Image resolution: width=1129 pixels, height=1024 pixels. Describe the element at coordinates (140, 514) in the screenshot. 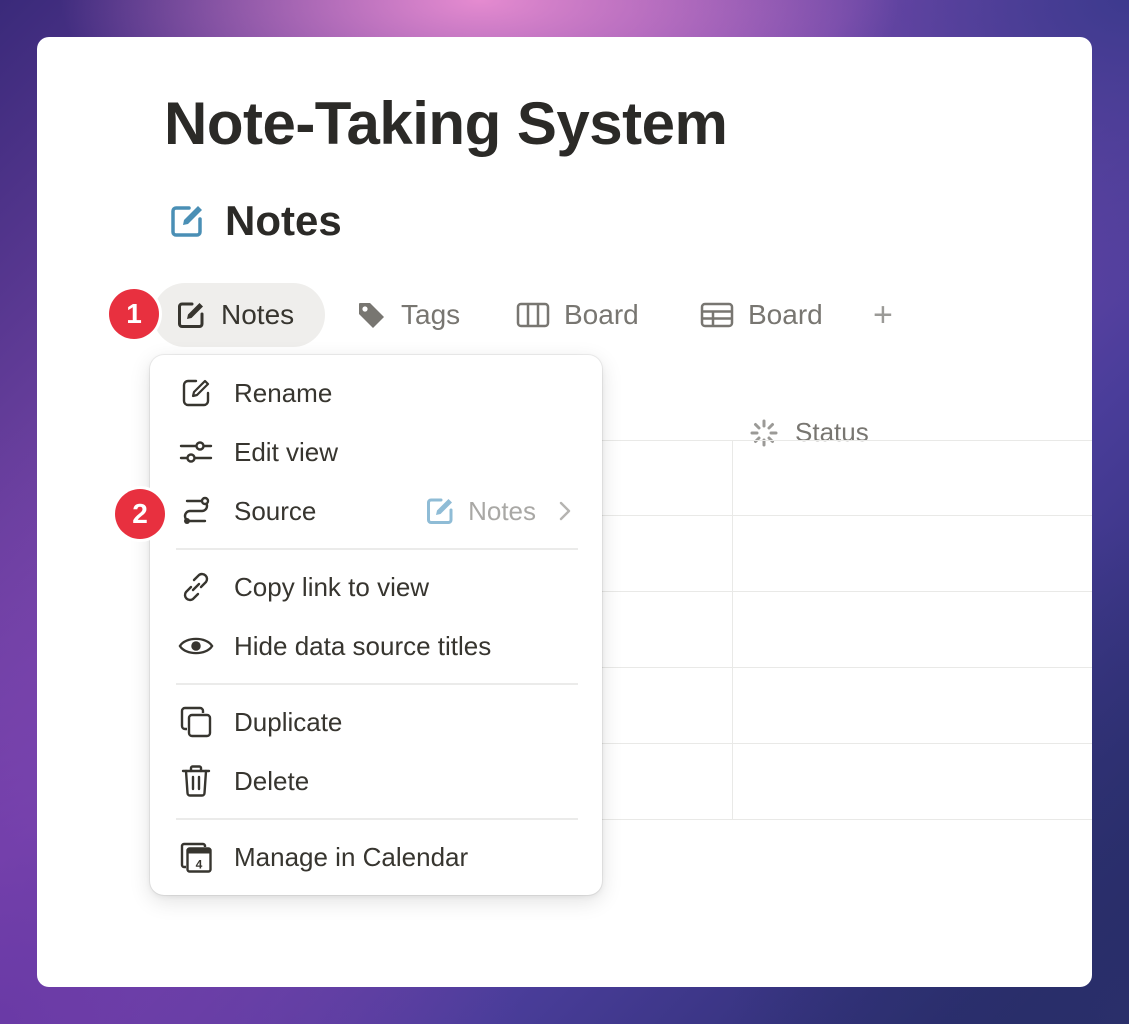

I see `step-badge-2: 2` at that location.